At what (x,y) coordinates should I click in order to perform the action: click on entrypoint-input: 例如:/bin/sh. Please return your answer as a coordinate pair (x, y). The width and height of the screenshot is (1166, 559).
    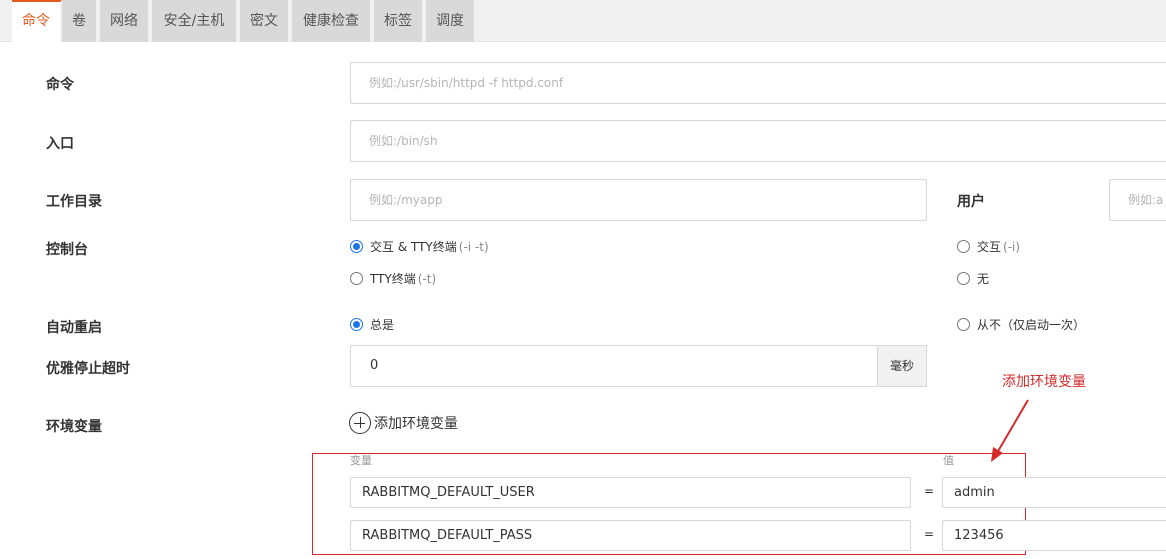
    Looking at the image, I should click on (758, 141).